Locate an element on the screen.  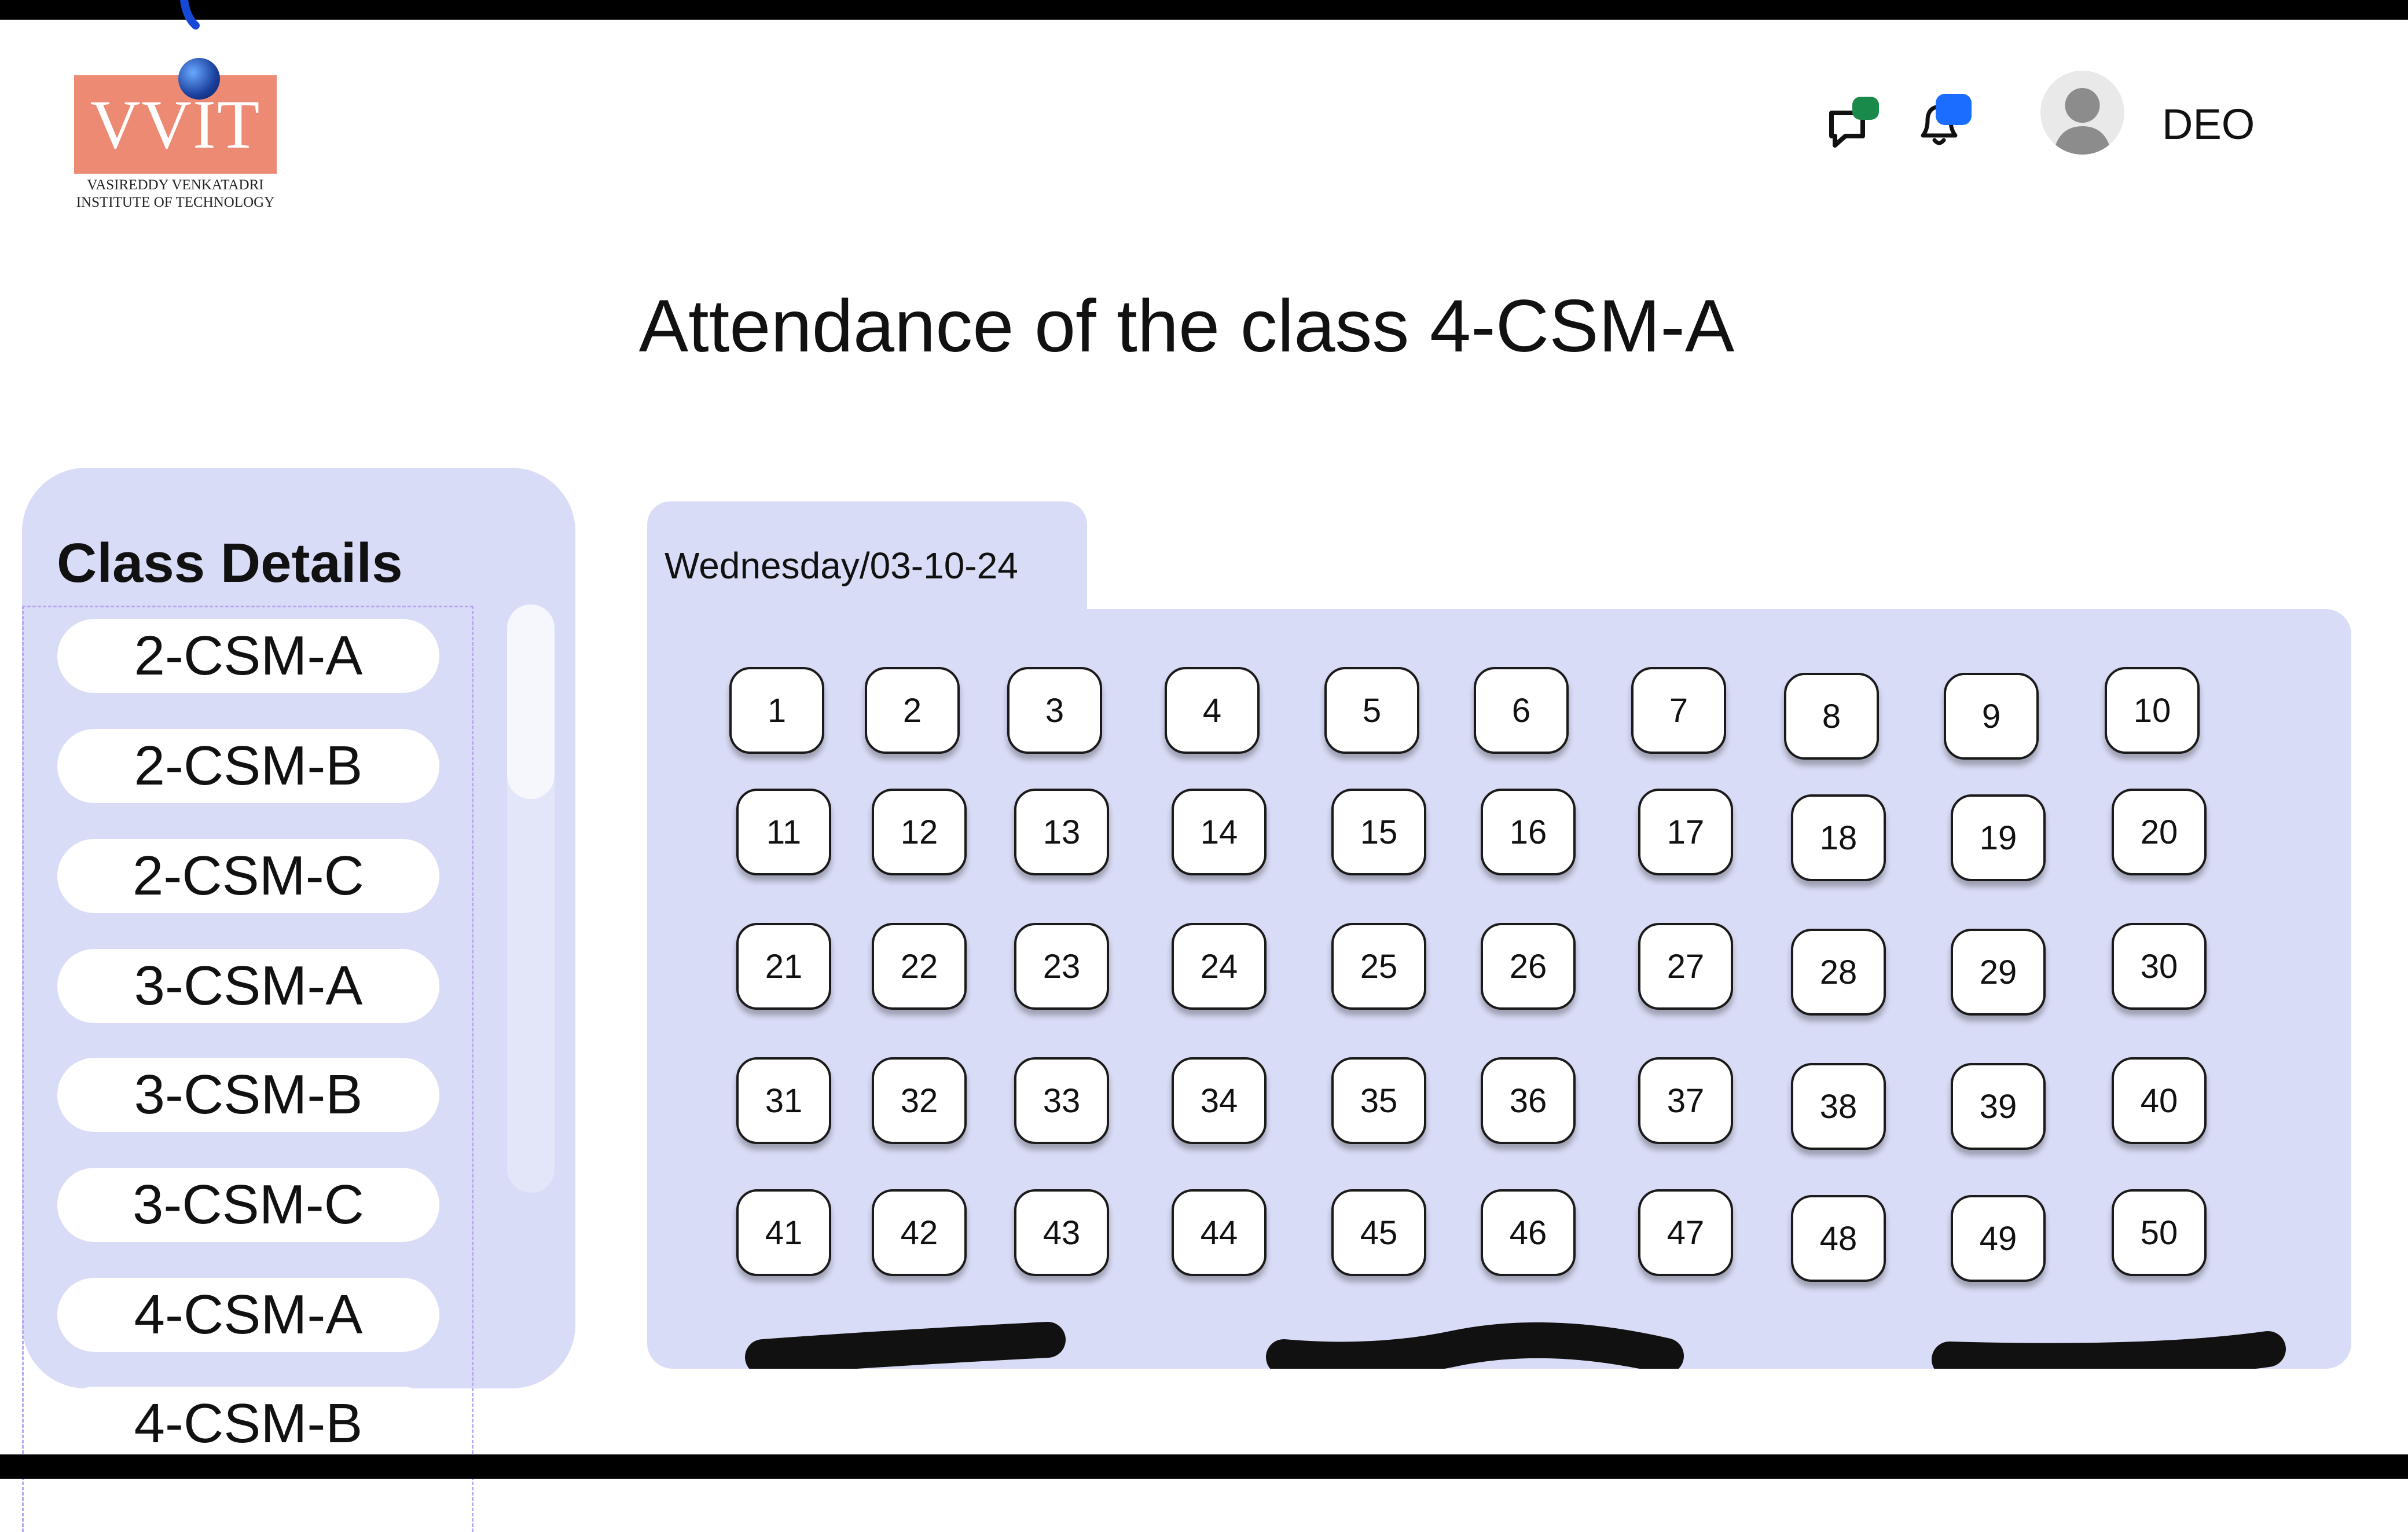
bottom-black-bar is located at coordinates (1204, 1466).